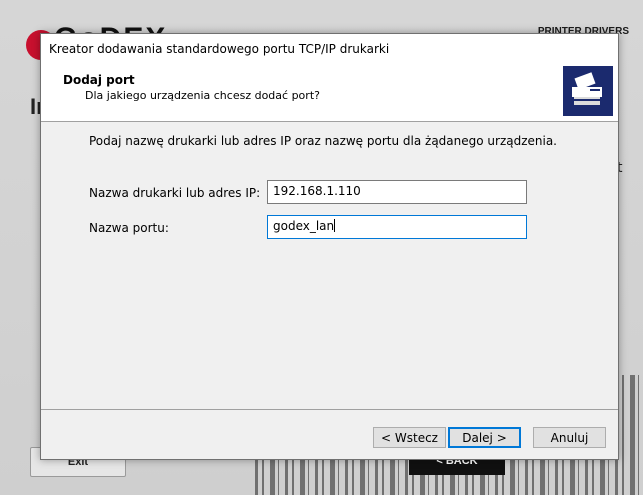 The width and height of the screenshot is (643, 495). What do you see at coordinates (397, 192) in the screenshot?
I see `address-input: 192.168.1.110` at bounding box center [397, 192].